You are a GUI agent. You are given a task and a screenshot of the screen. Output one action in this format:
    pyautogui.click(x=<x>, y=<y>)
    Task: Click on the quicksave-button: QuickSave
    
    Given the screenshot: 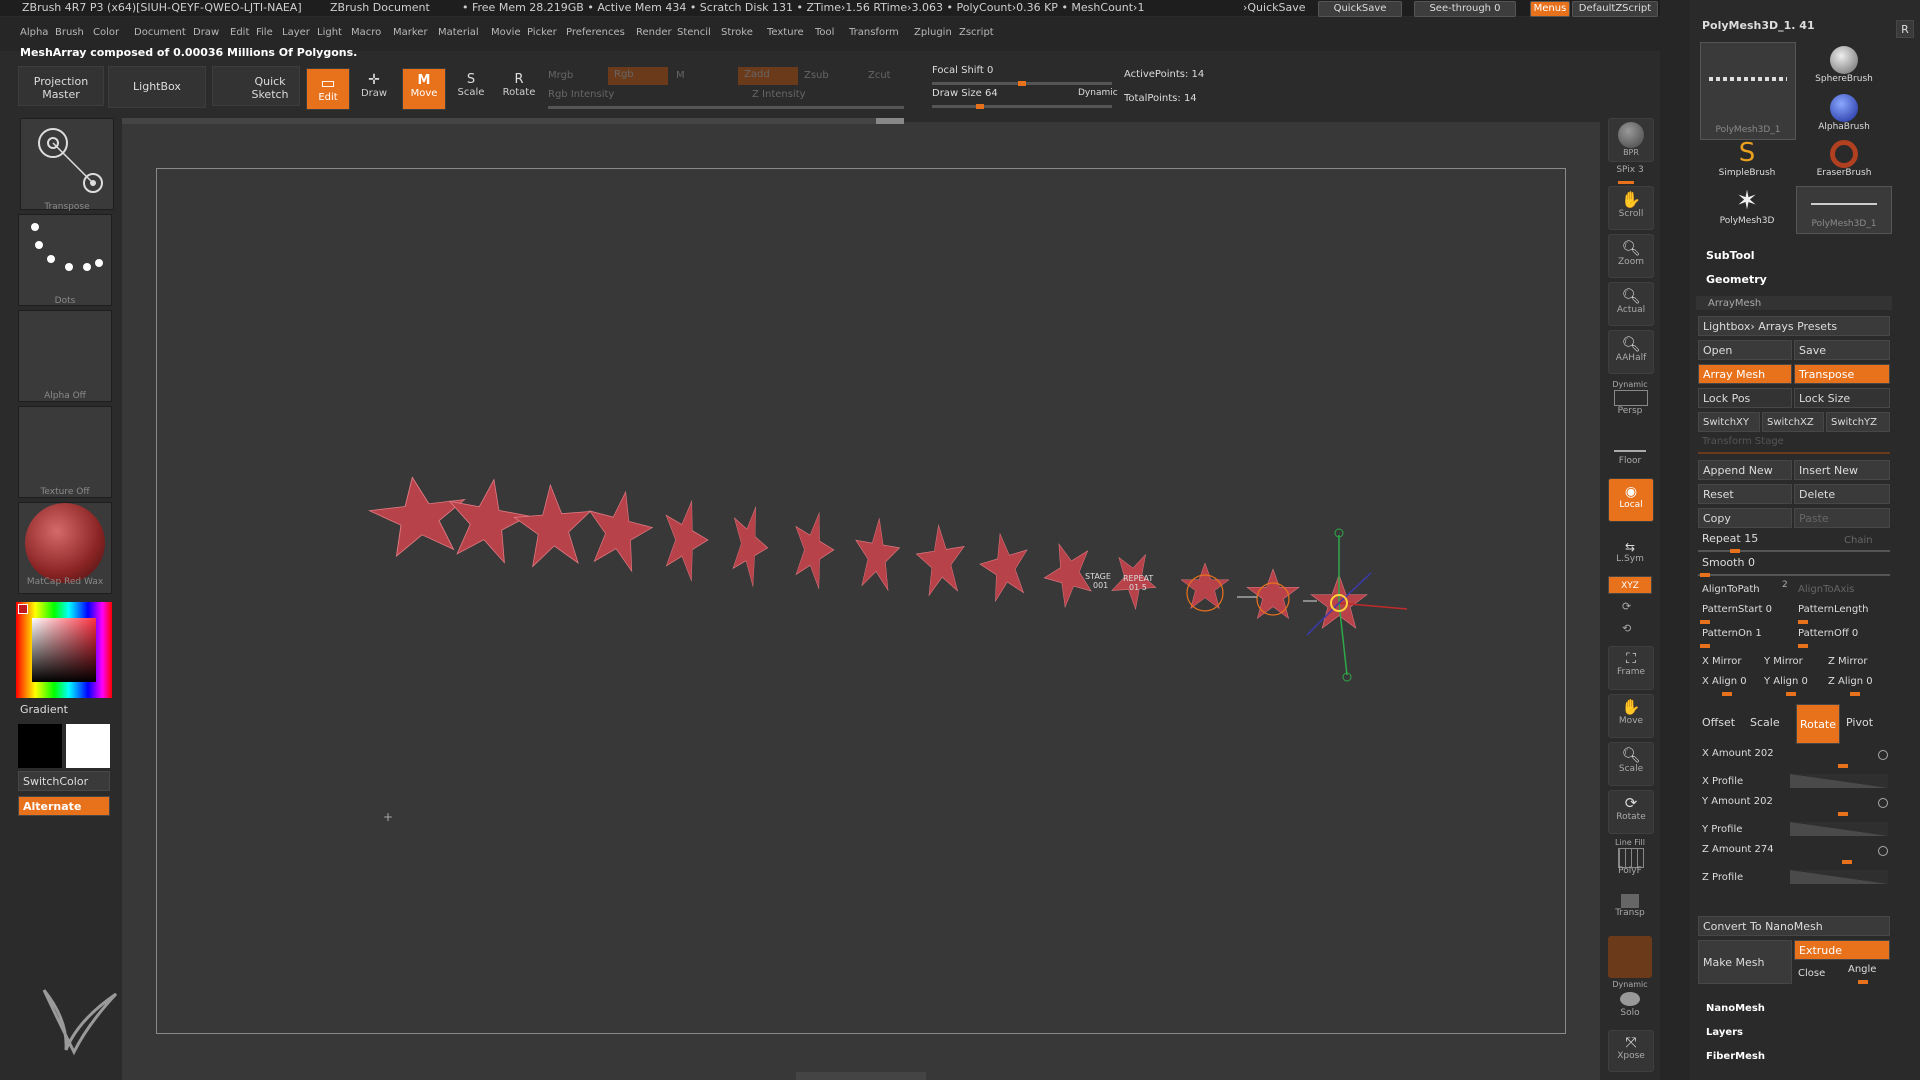 What is the action you would take?
    pyautogui.click(x=1360, y=9)
    